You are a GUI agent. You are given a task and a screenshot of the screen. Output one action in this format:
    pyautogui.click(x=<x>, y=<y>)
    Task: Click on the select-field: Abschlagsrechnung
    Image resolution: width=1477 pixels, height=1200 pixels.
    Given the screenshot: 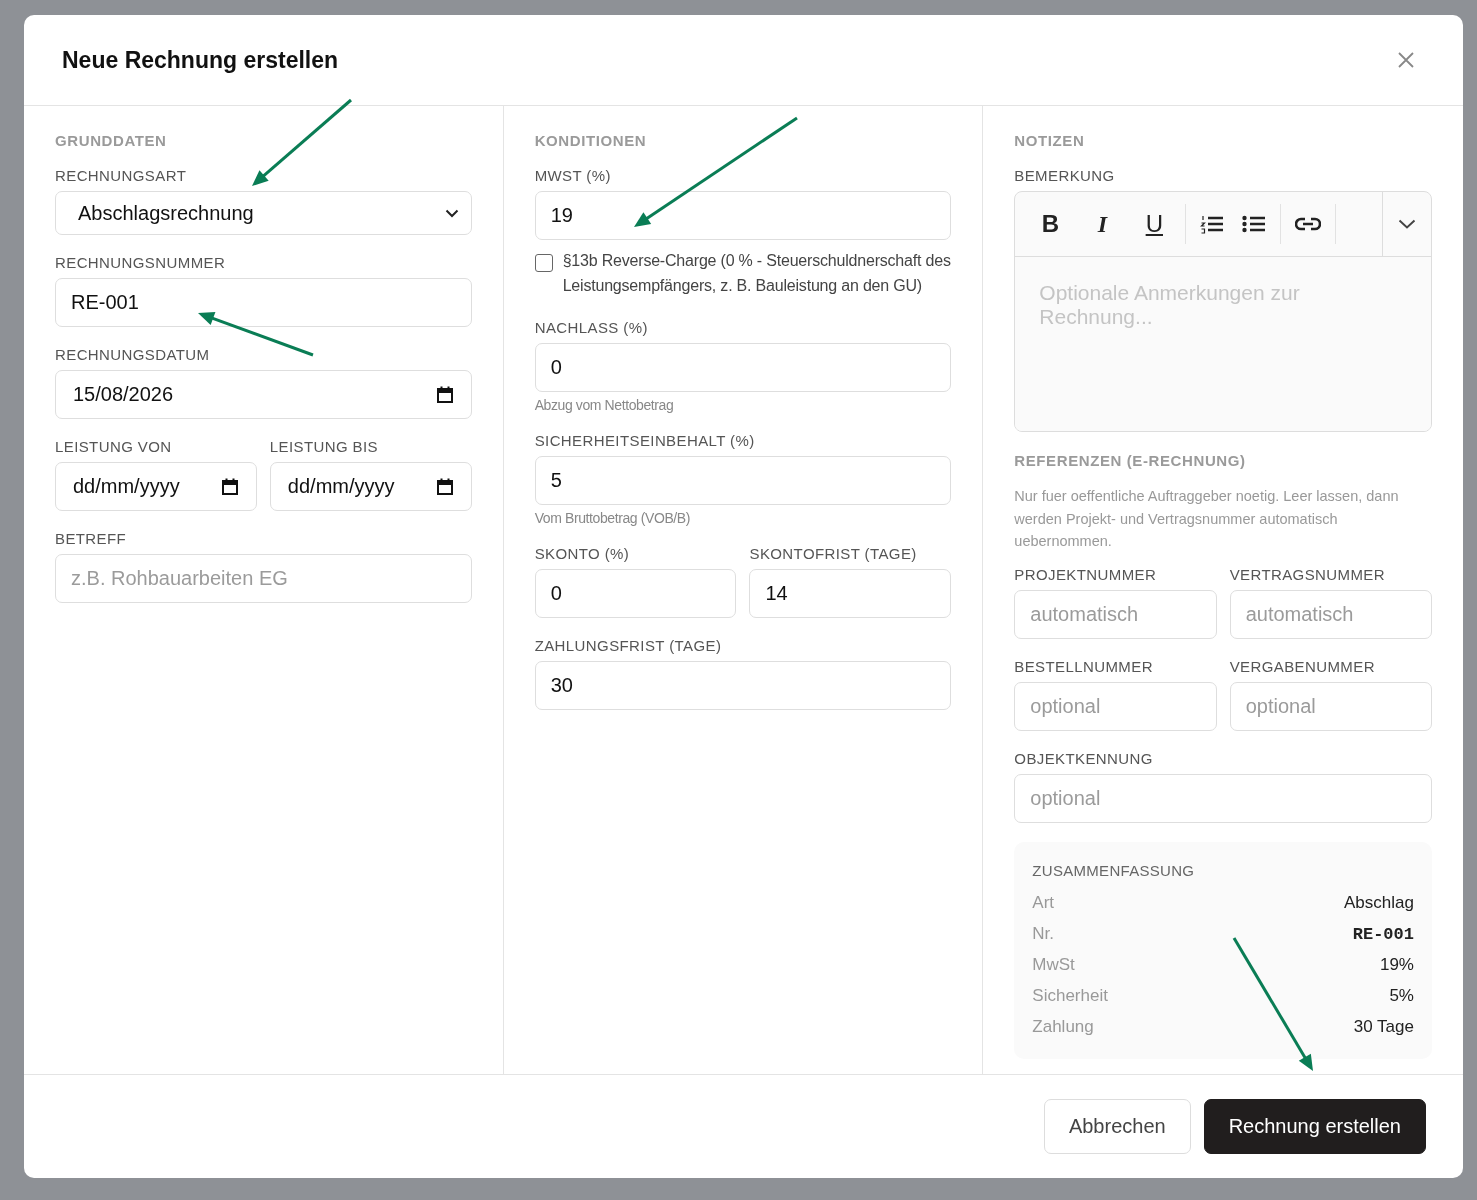 What is the action you would take?
    pyautogui.click(x=263, y=213)
    